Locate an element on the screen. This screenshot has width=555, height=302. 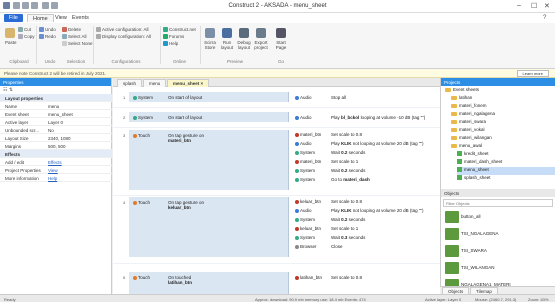
menu-events: Events is located at coordinates (80, 18).